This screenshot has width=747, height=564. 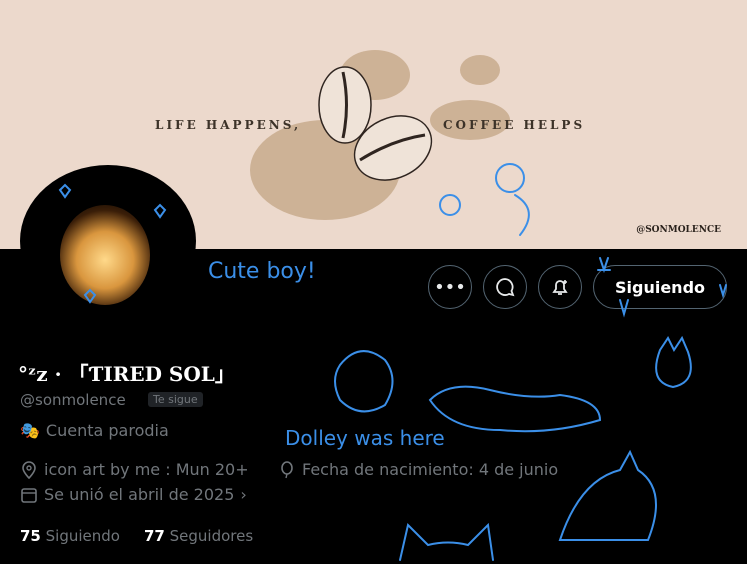 I want to click on parody-label: 🎭 Cuenta parodia, so click(x=94, y=430).